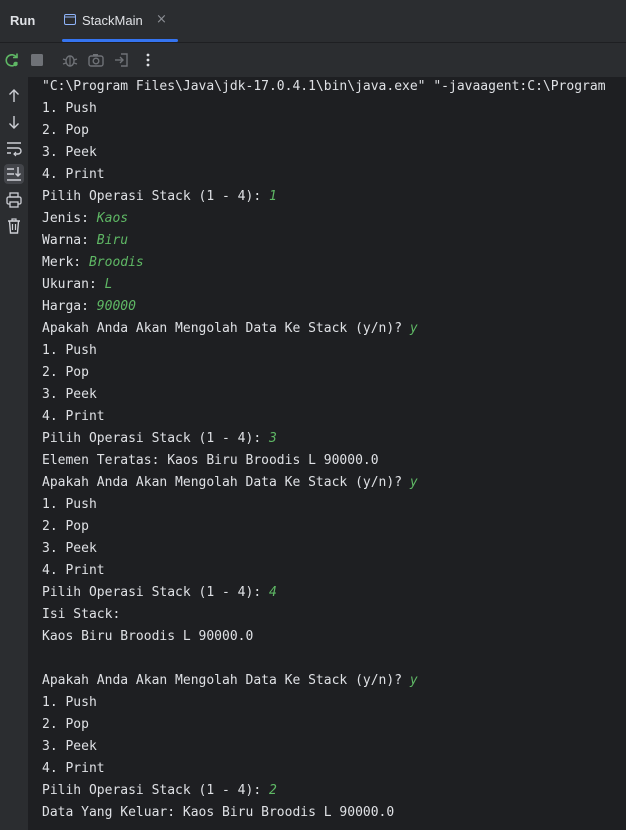  I want to click on exit-icon, so click(122, 60).